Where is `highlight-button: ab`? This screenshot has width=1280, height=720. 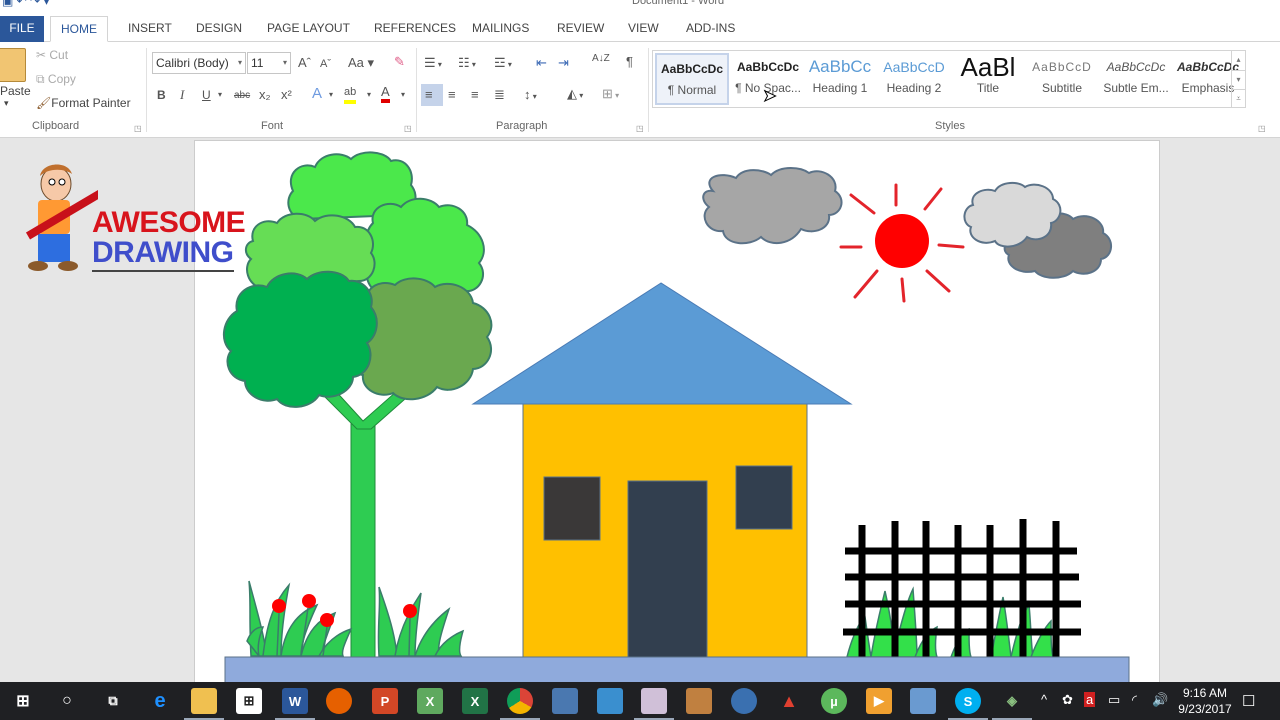
highlight-button: ab is located at coordinates (350, 94).